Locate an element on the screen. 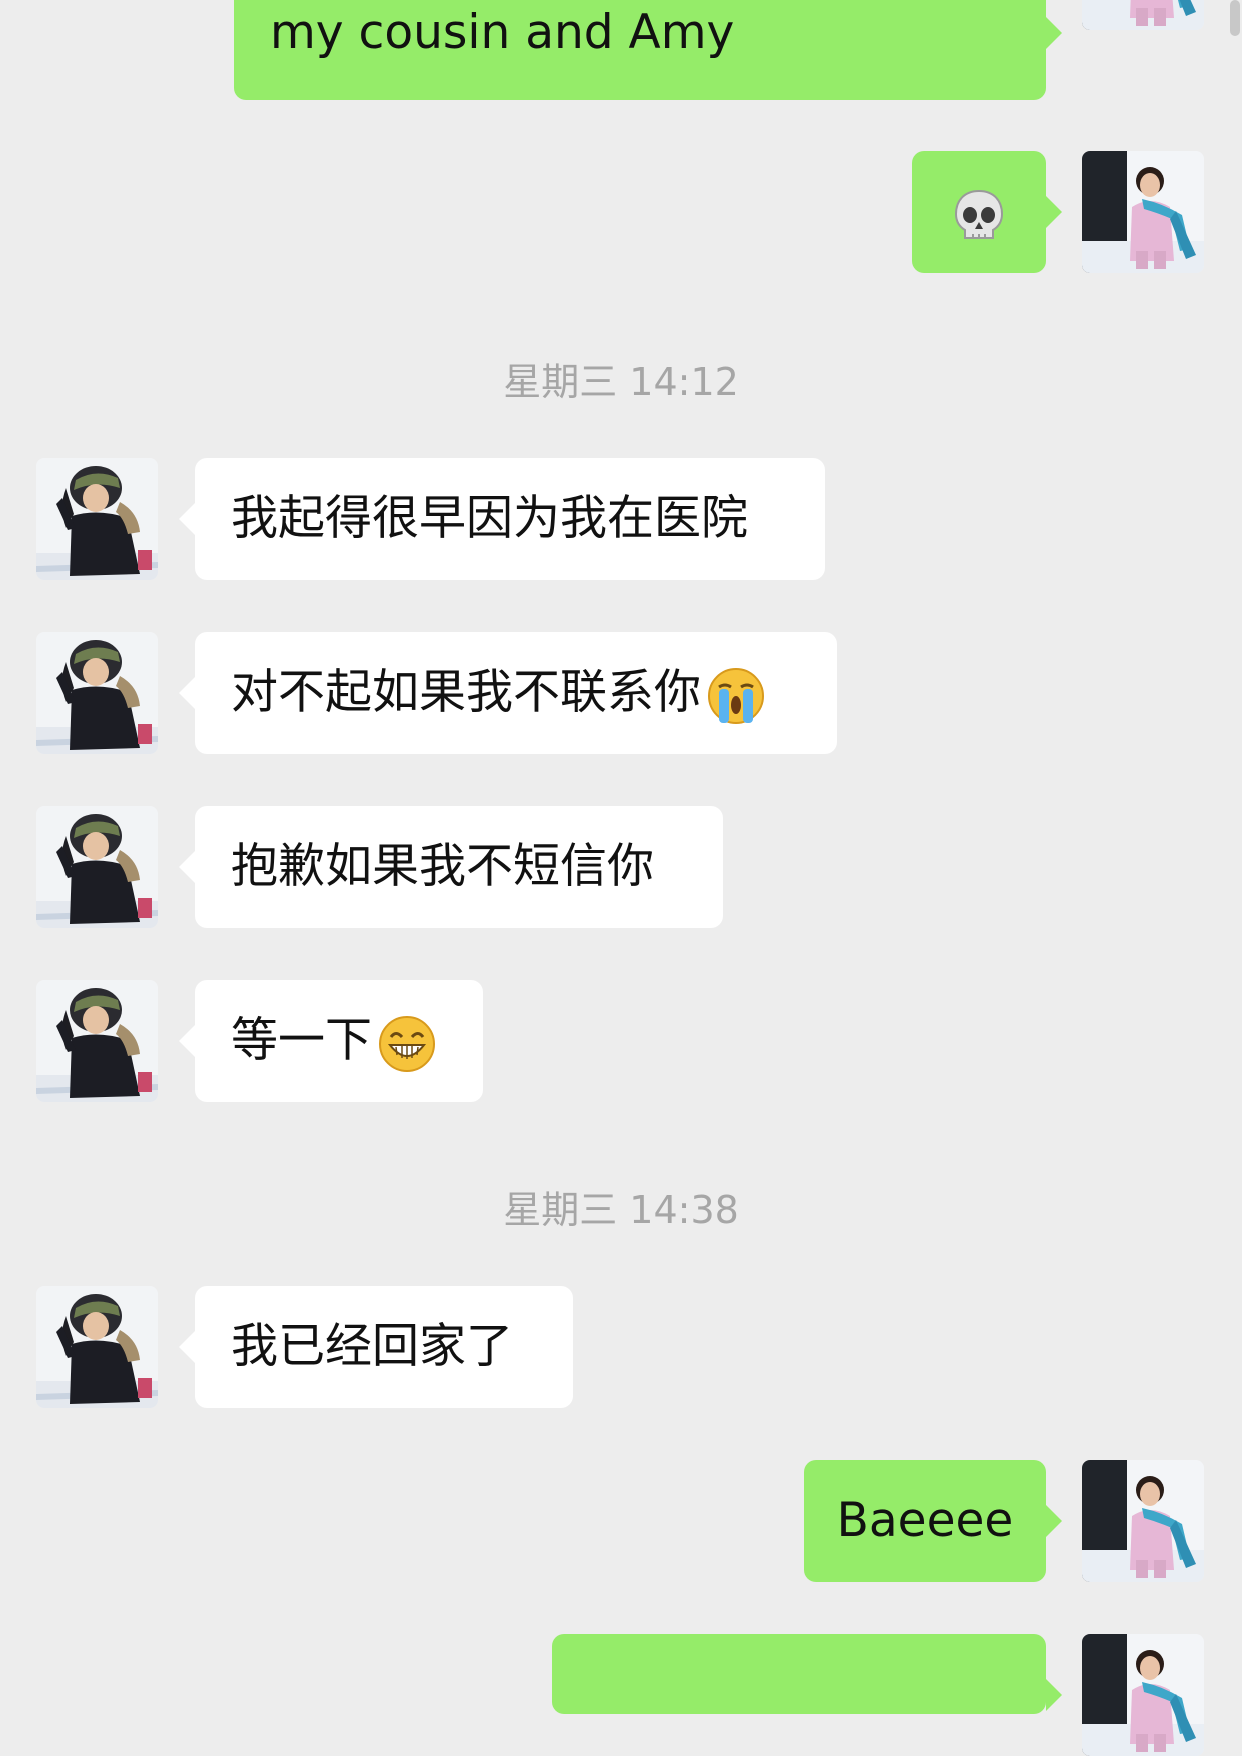 The height and width of the screenshot is (1756, 1242). message-text: 对不起如果我不联系你 is located at coordinates (466, 692).